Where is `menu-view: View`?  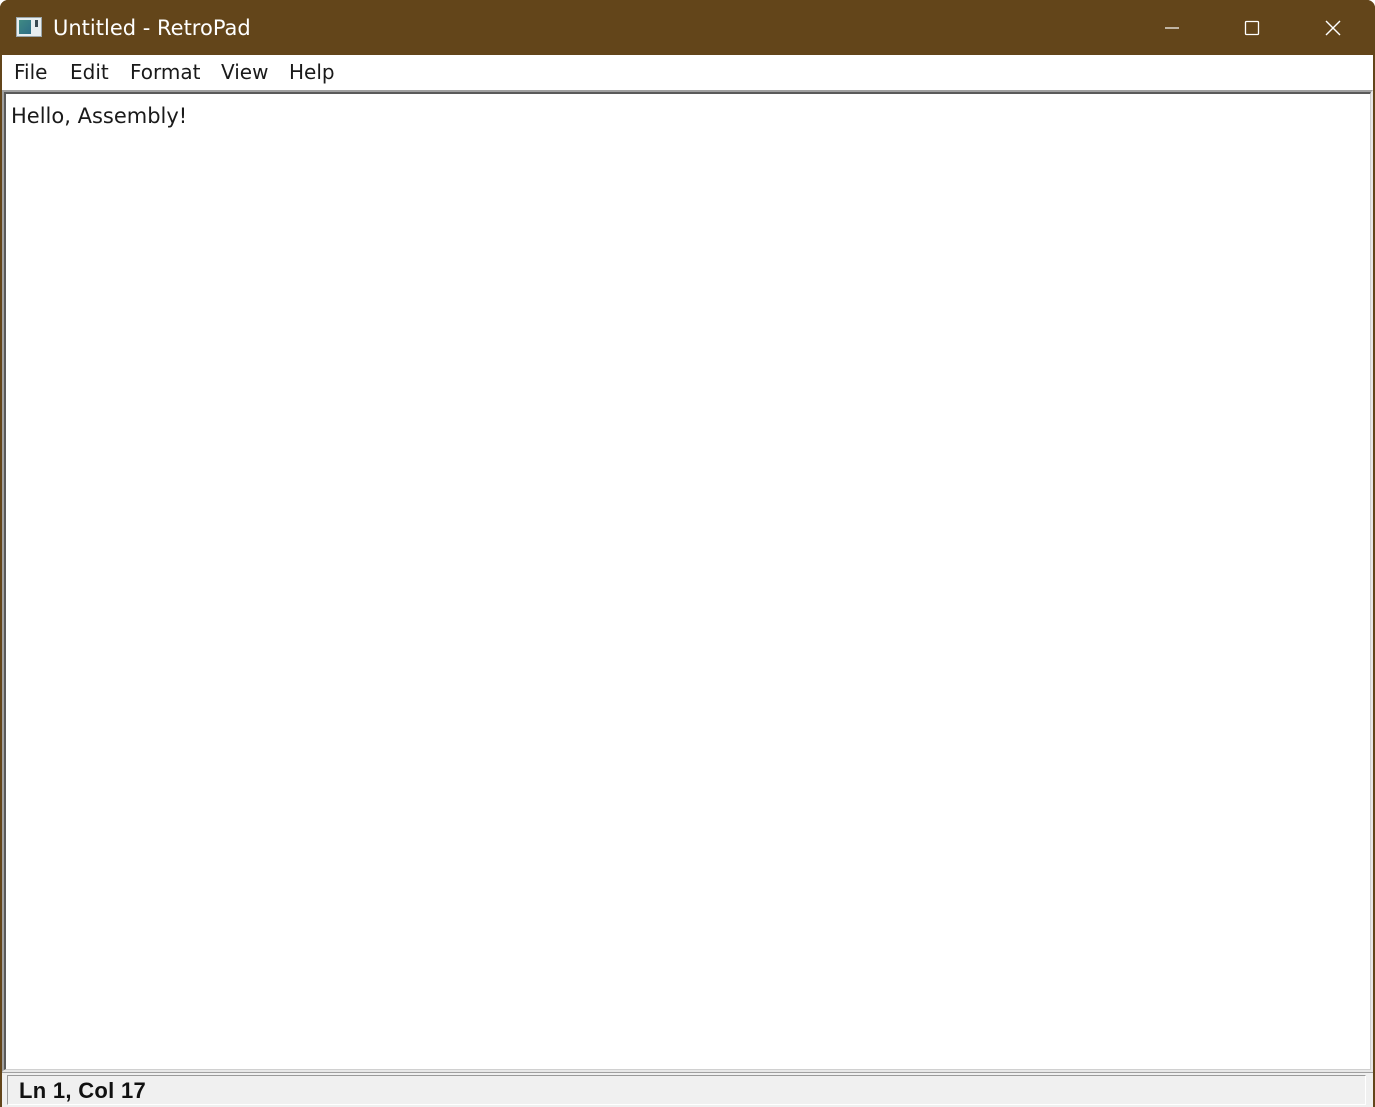
menu-view: View is located at coordinates (244, 72).